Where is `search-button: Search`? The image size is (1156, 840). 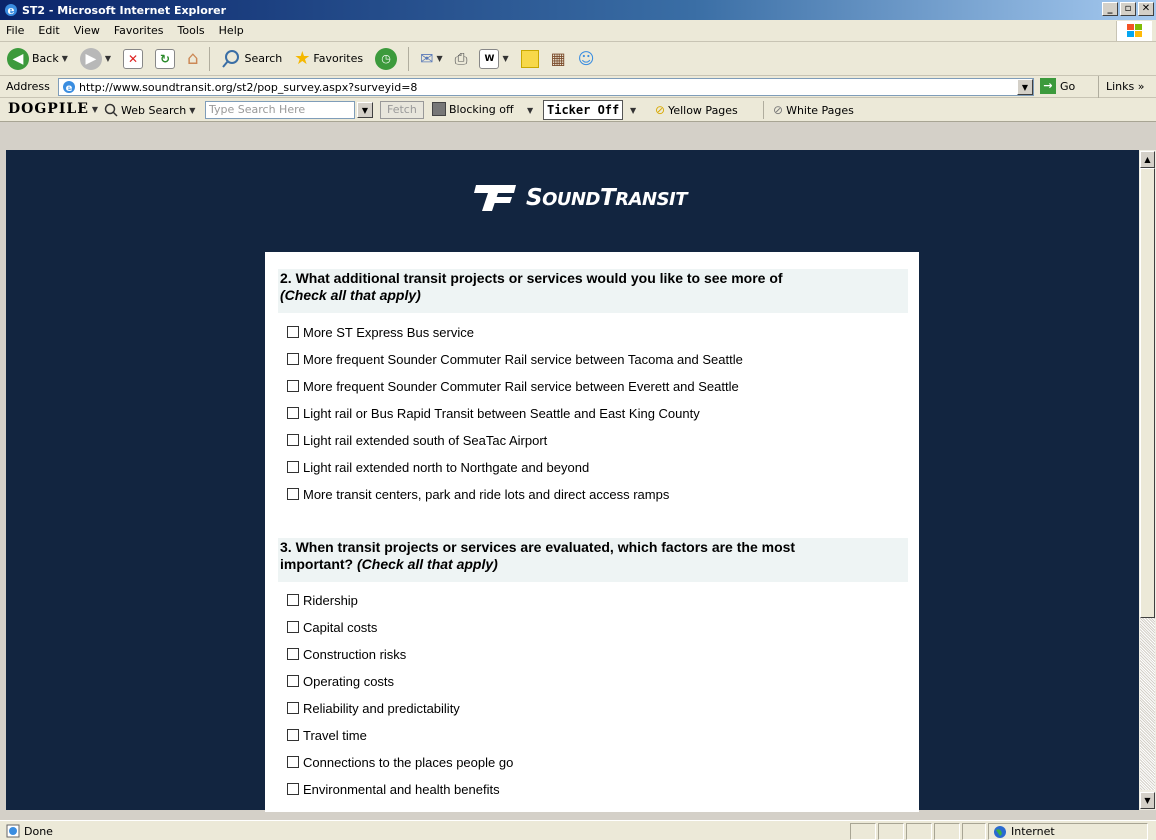
search-button: Search is located at coordinates (251, 59).